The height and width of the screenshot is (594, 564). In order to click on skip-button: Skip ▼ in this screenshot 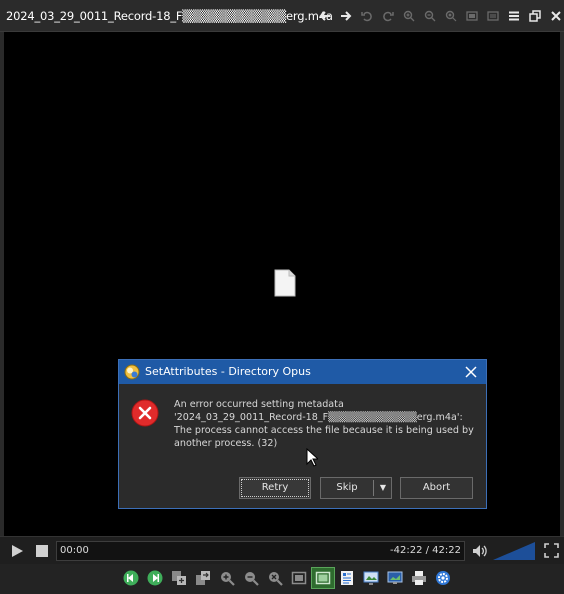, I will do `click(356, 488)`.